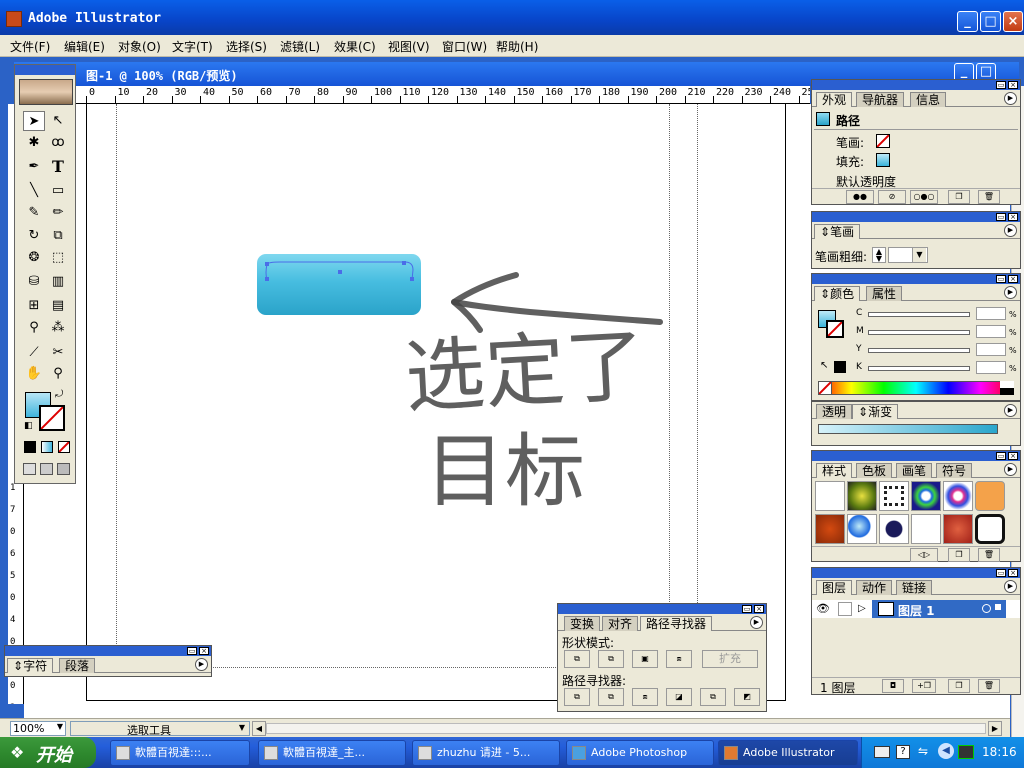 Image resolution: width=1024 pixels, height=768 pixels. What do you see at coordinates (834, 470) in the screenshot?
I see `tab-styles: 样式` at bounding box center [834, 470].